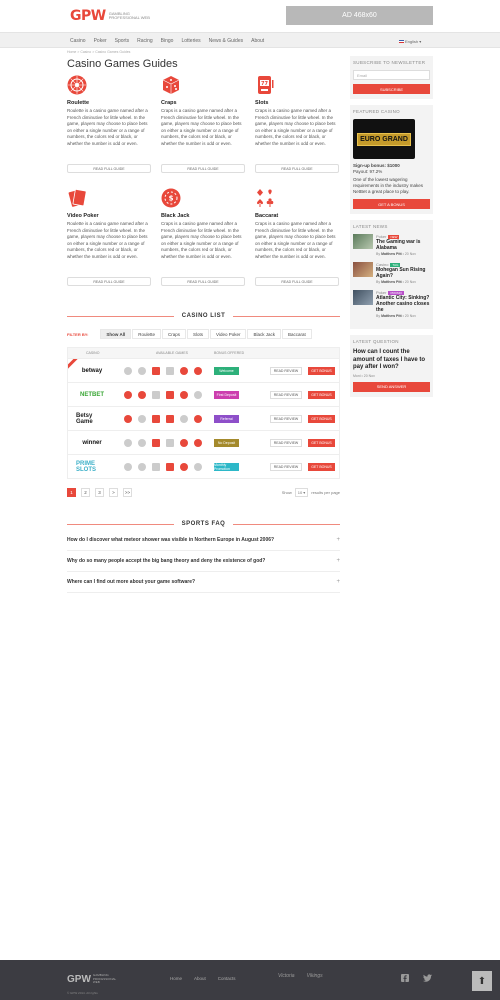 The image size is (500, 1000). What do you see at coordinates (403, 273) in the screenshot?
I see `news-headline: Mohegan Sun Rising Again?` at bounding box center [403, 273].